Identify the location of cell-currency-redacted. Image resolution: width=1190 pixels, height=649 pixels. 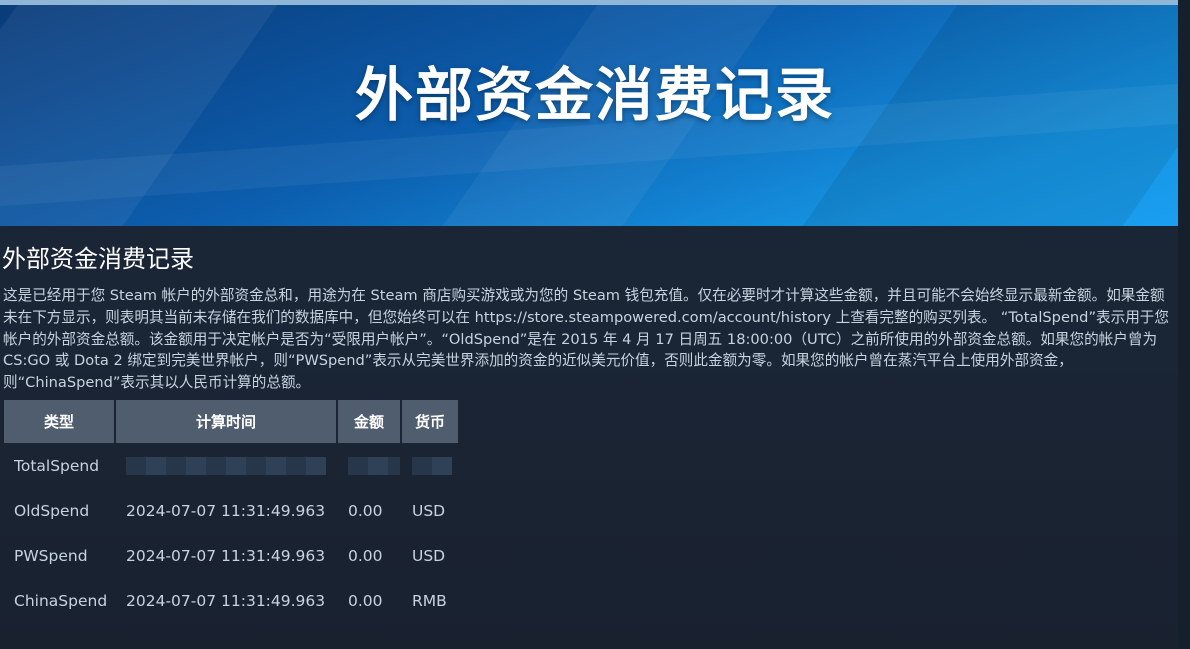
(430, 465).